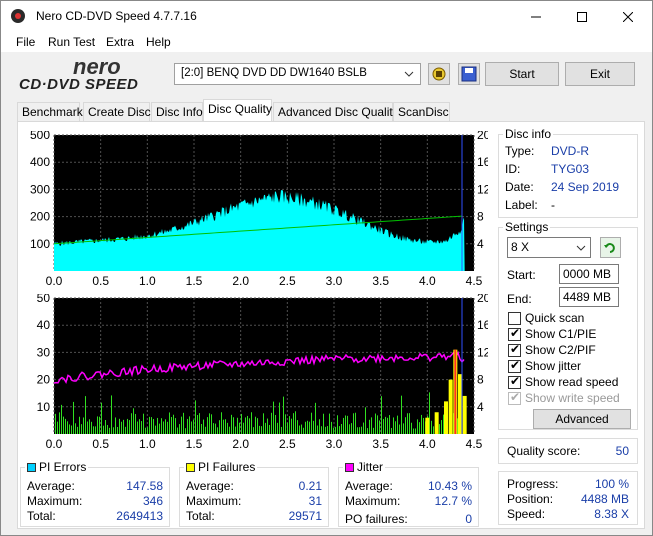 The image size is (653, 536). Describe the element at coordinates (117, 112) in the screenshot. I see `tab-create-disc: Create Disc` at that location.